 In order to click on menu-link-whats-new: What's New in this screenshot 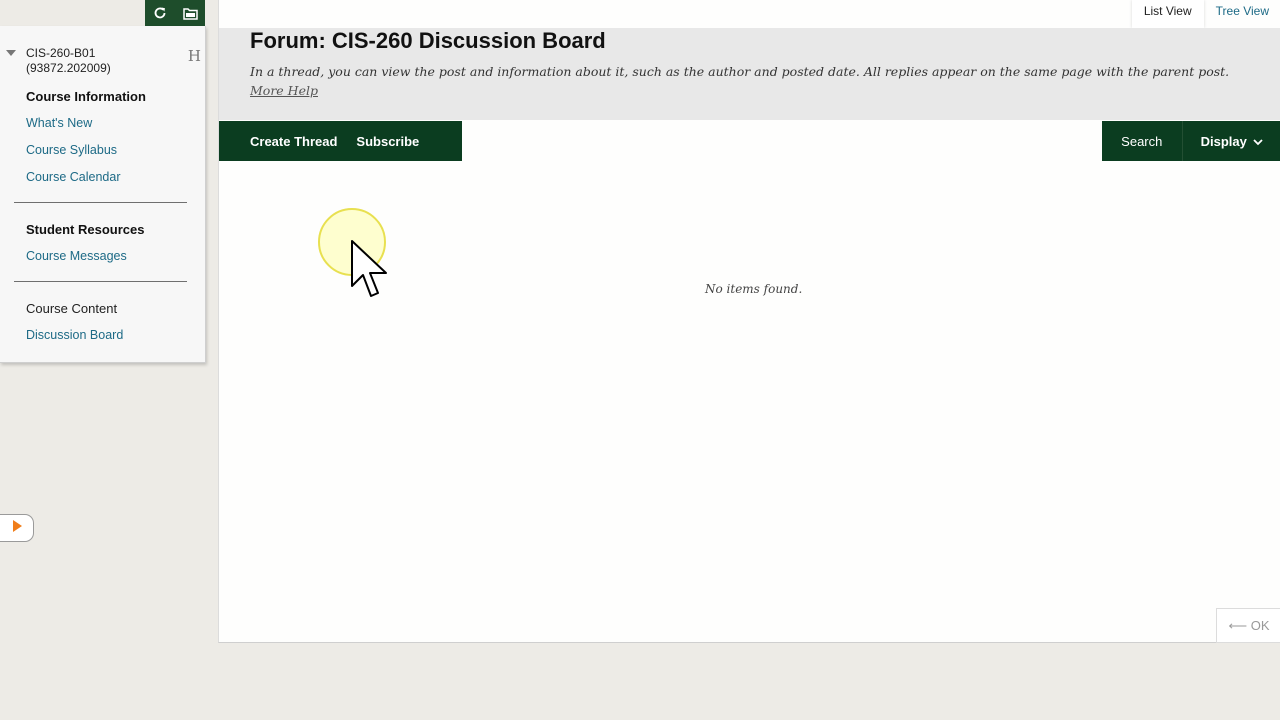, I will do `click(59, 123)`.